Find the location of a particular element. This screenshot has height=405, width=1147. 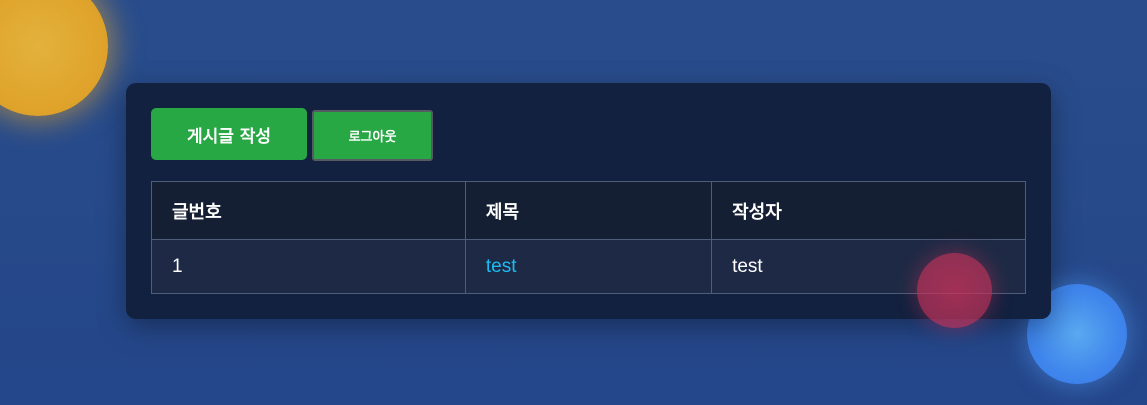

post-title-link: test is located at coordinates (501, 266).